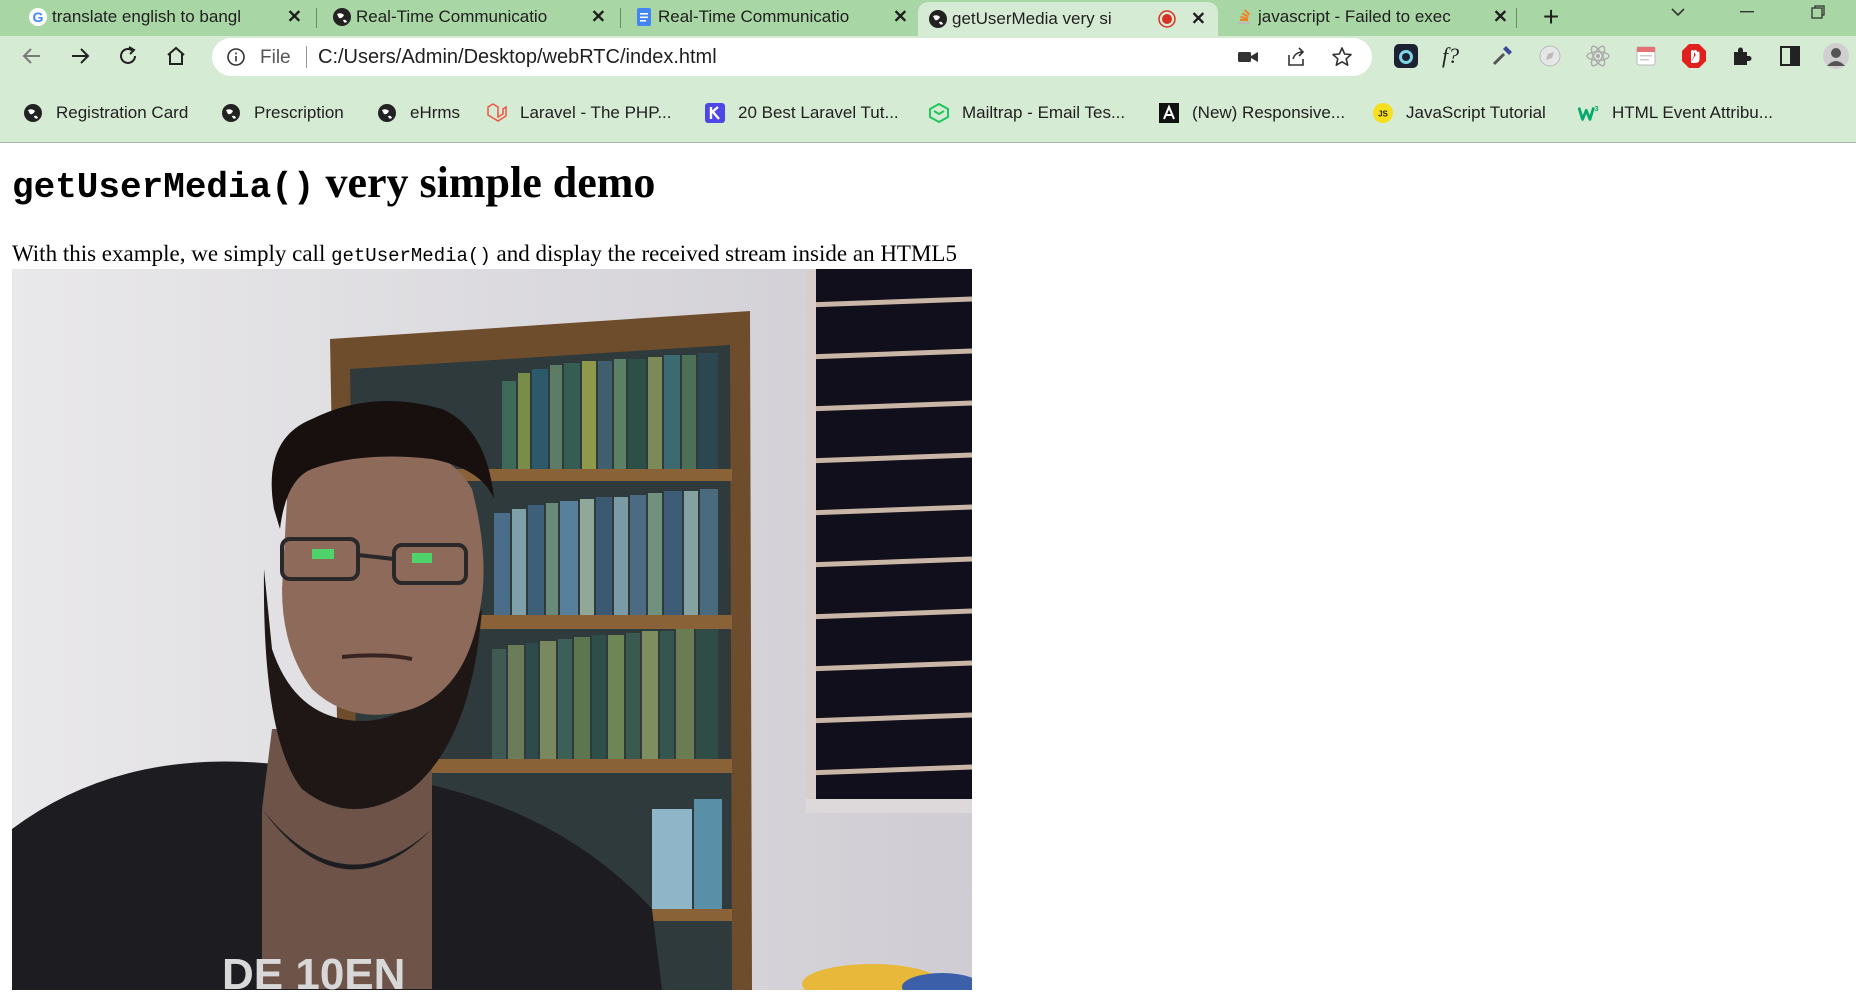 This screenshot has width=1856, height=1007. I want to click on extension-tomato-icon, so click(1406, 56).